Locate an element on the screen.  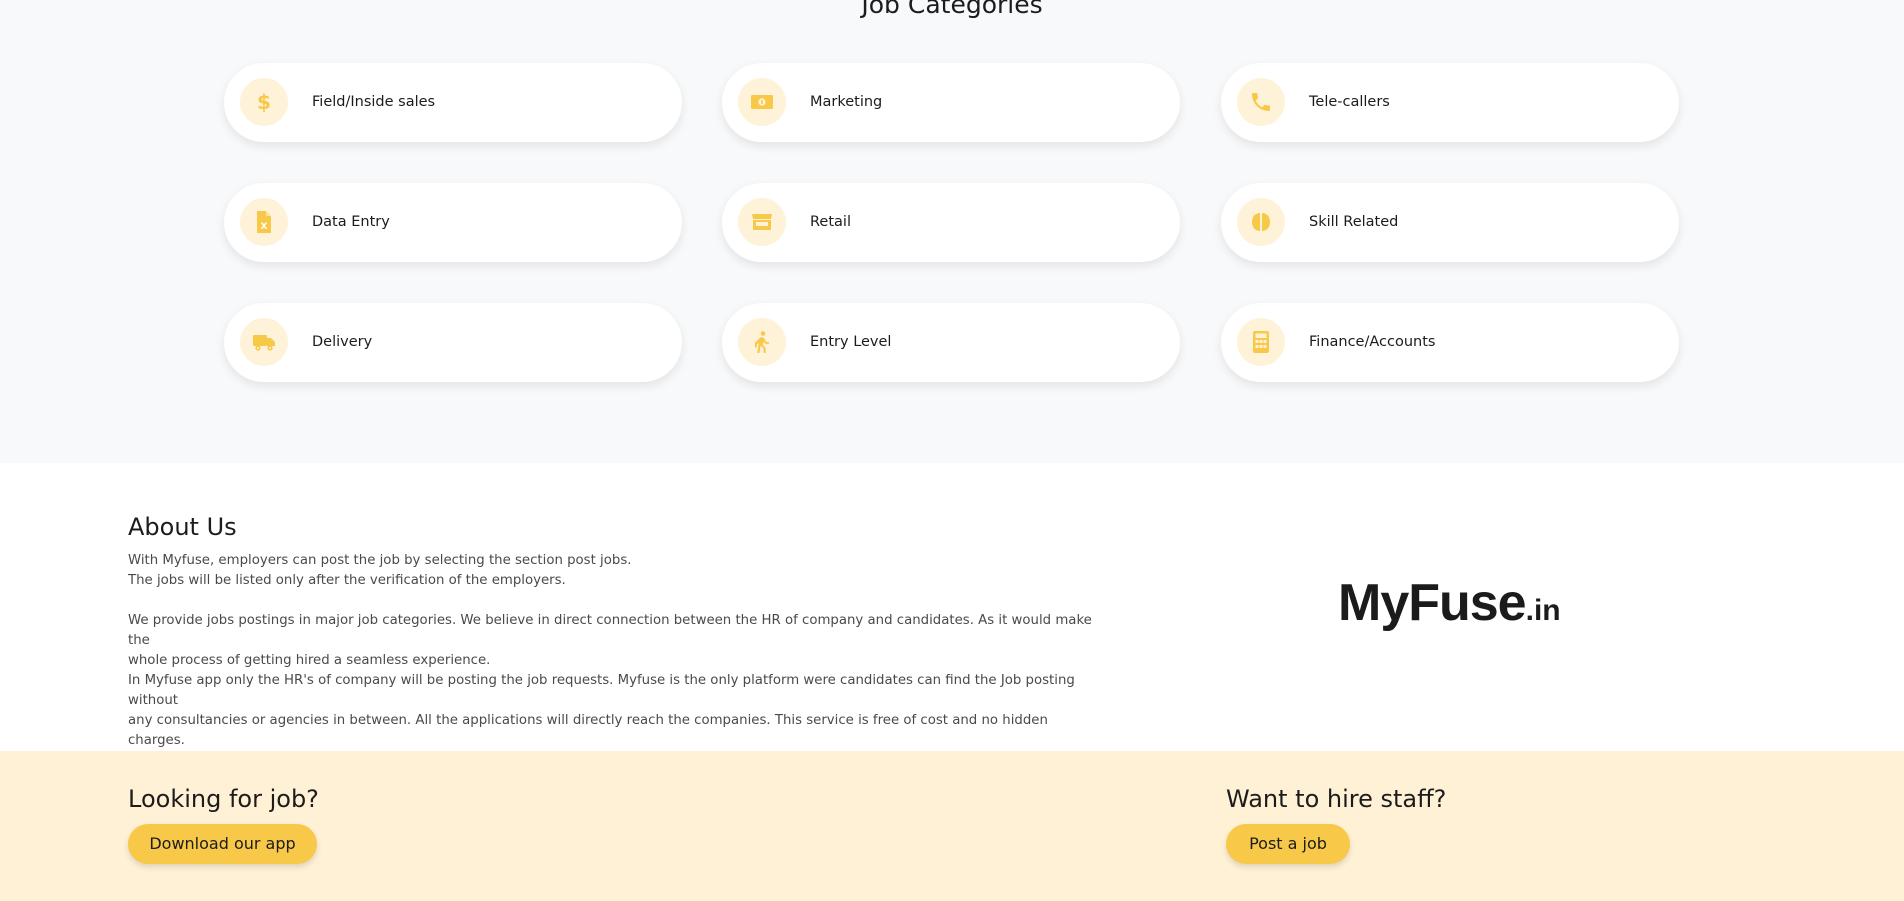
store-icon is located at coordinates (762, 222).